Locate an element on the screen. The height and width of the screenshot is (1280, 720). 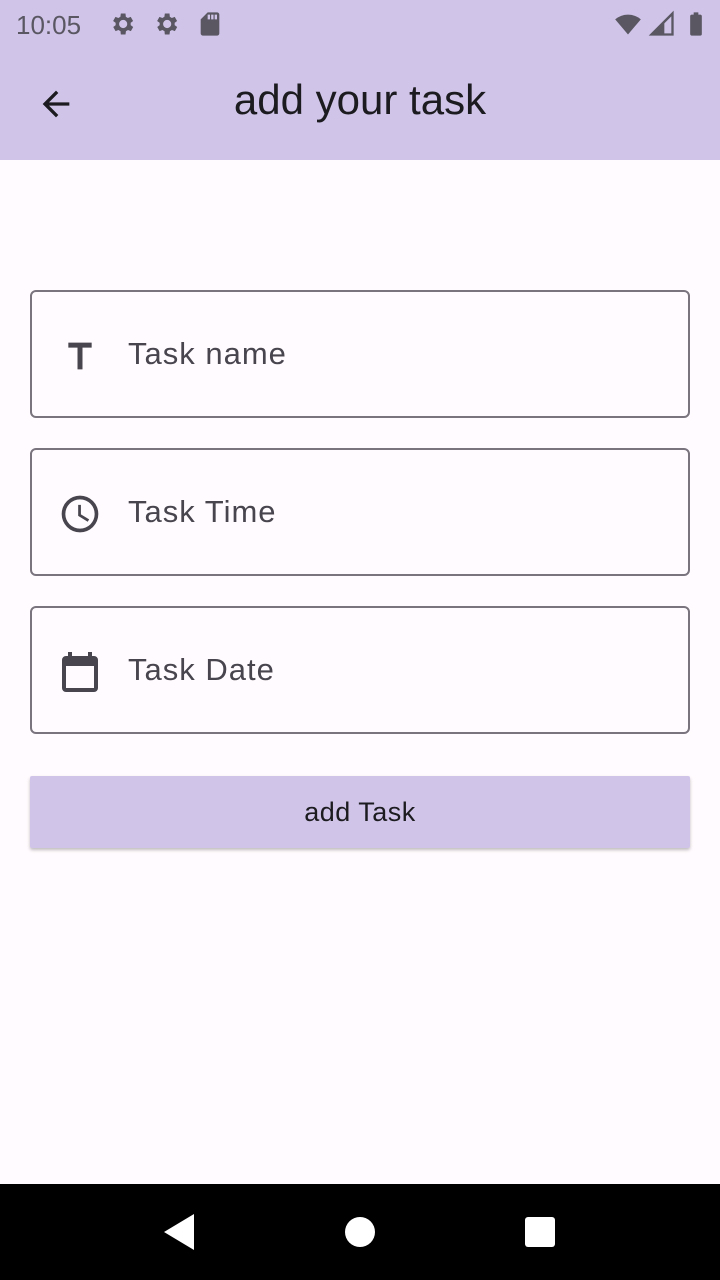
task-time-label: Task Time is located at coordinates (202, 511).